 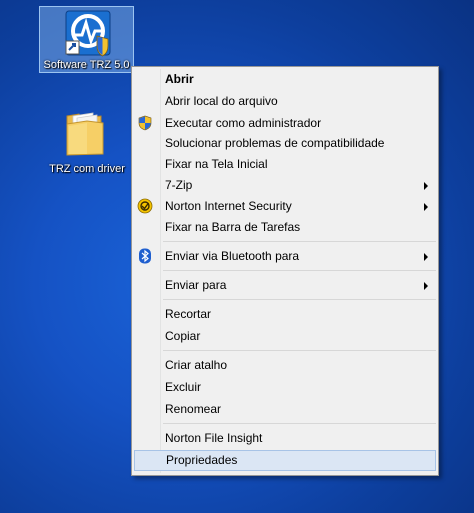 I want to click on menu-item-7zip: 7-Zip, so click(x=285, y=185).